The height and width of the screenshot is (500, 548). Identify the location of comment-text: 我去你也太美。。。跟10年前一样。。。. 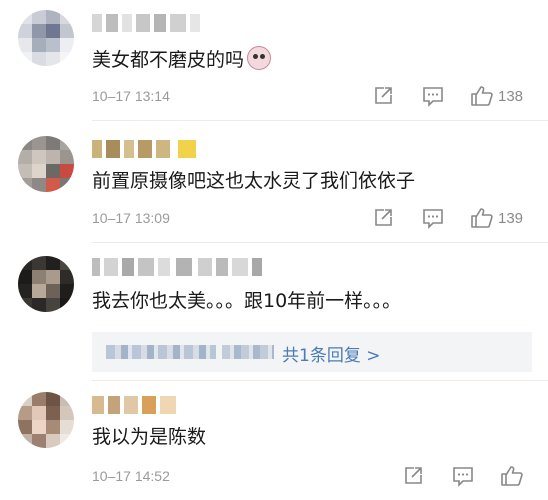
(247, 301).